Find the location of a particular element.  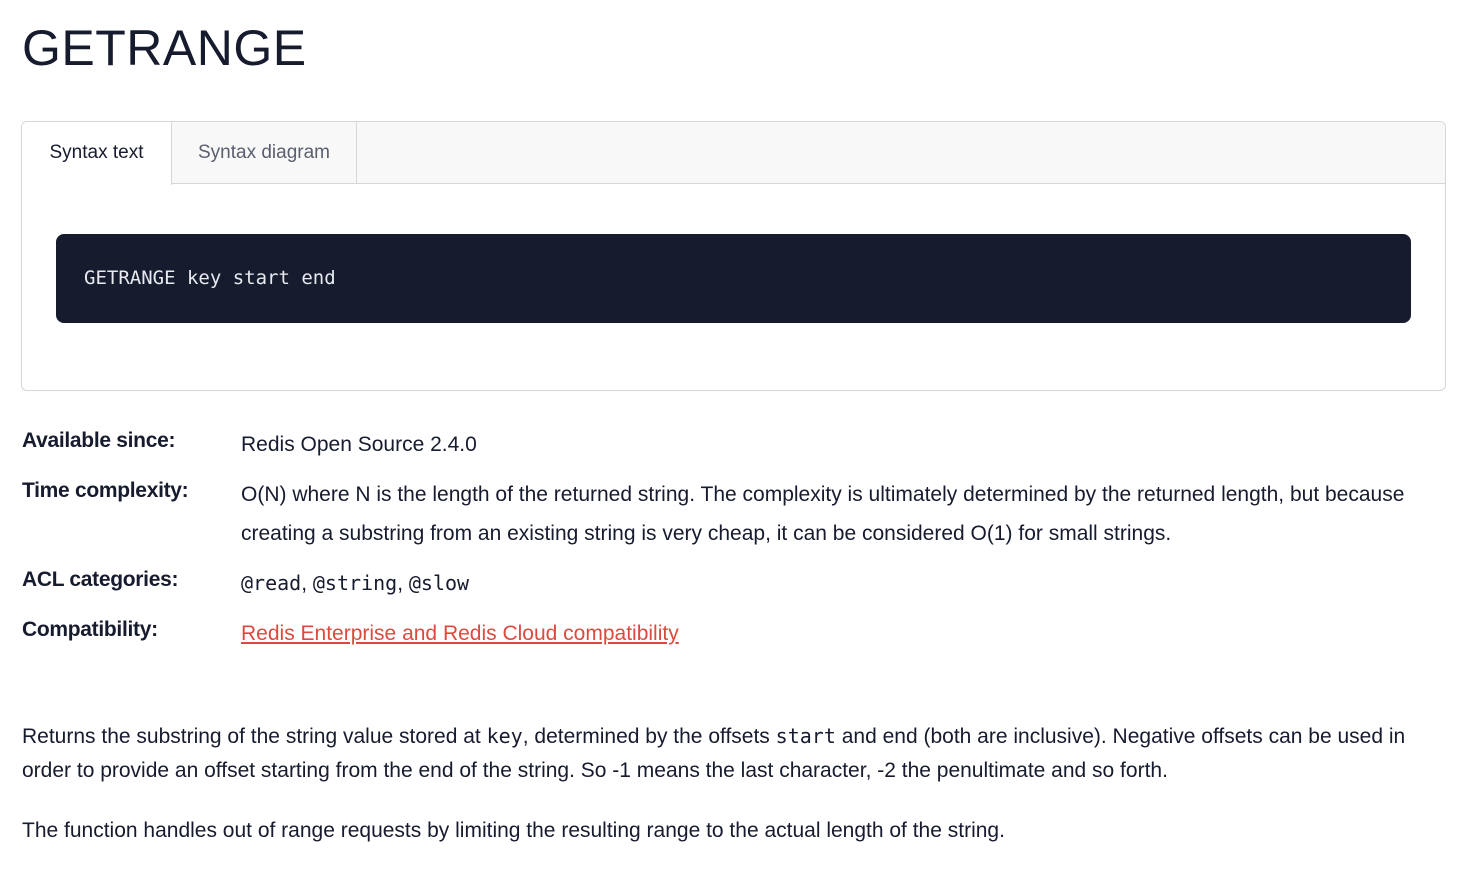

available-since-label: Available since: is located at coordinates (99, 440).